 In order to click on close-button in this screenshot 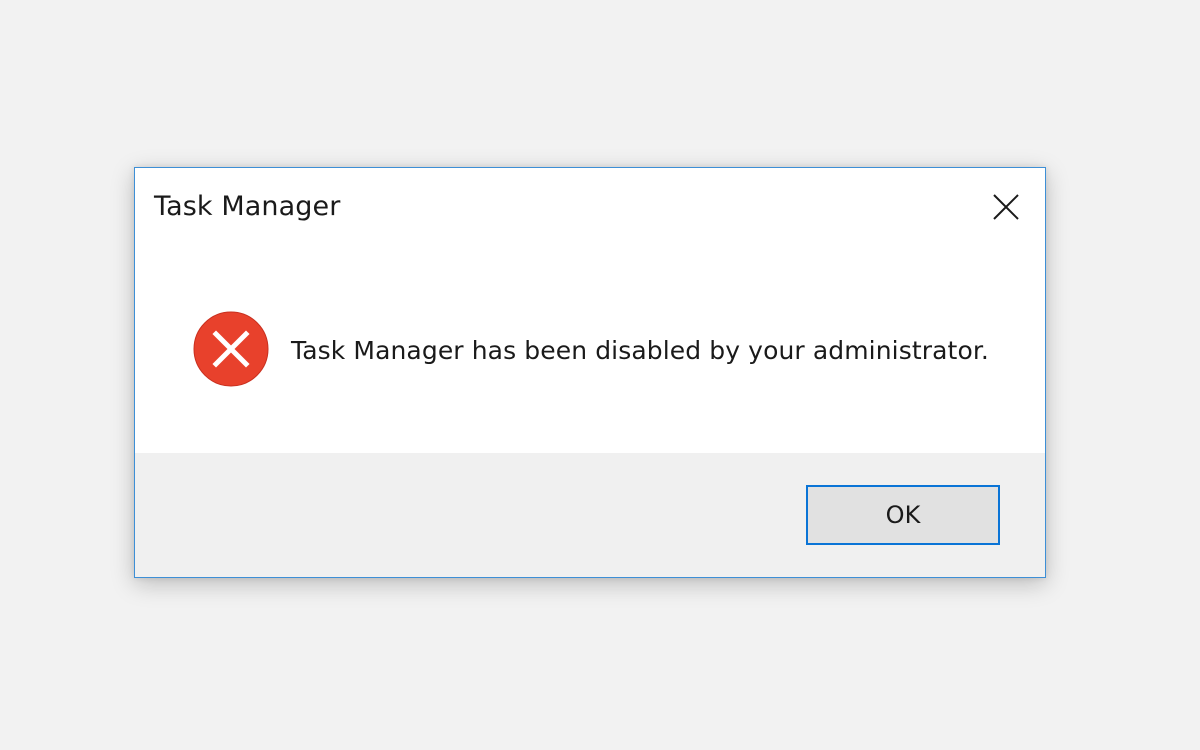, I will do `click(1006, 207)`.